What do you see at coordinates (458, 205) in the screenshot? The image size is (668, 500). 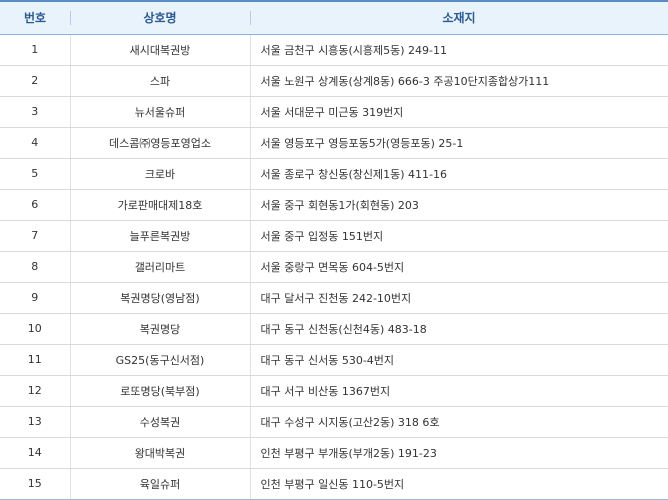 I see `store-address-cell: 서울 중구 회현동1가(회현동) 203` at bounding box center [458, 205].